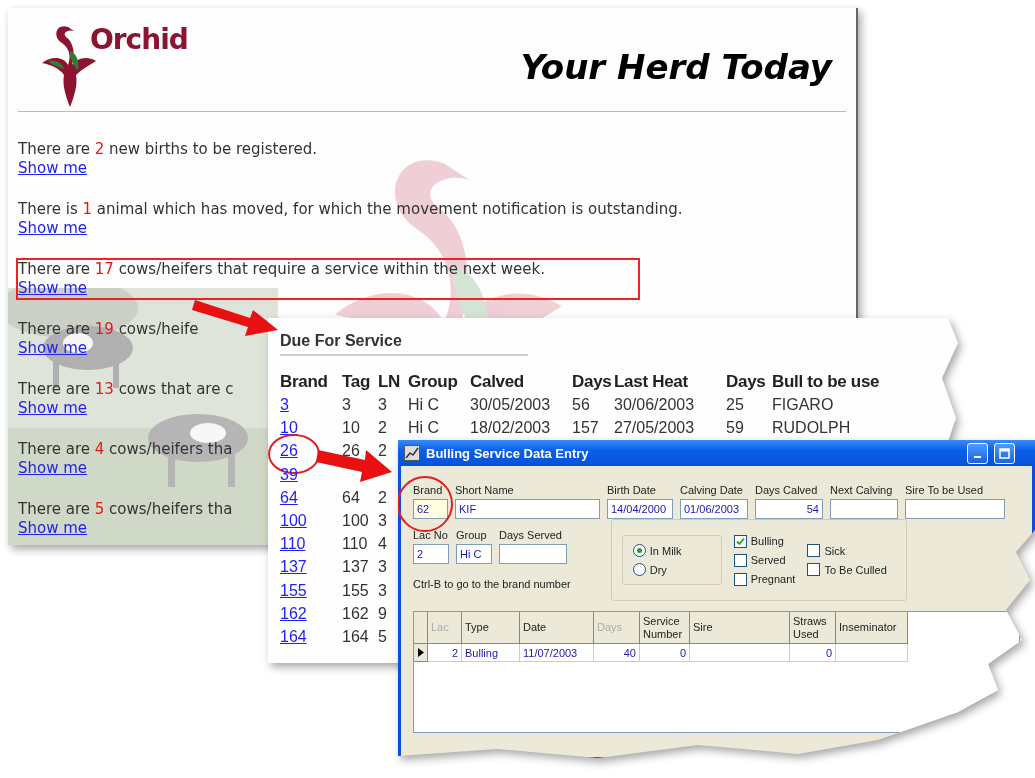  Describe the element at coordinates (356, 591) in the screenshot. I see `table-cell-text: 155` at that location.